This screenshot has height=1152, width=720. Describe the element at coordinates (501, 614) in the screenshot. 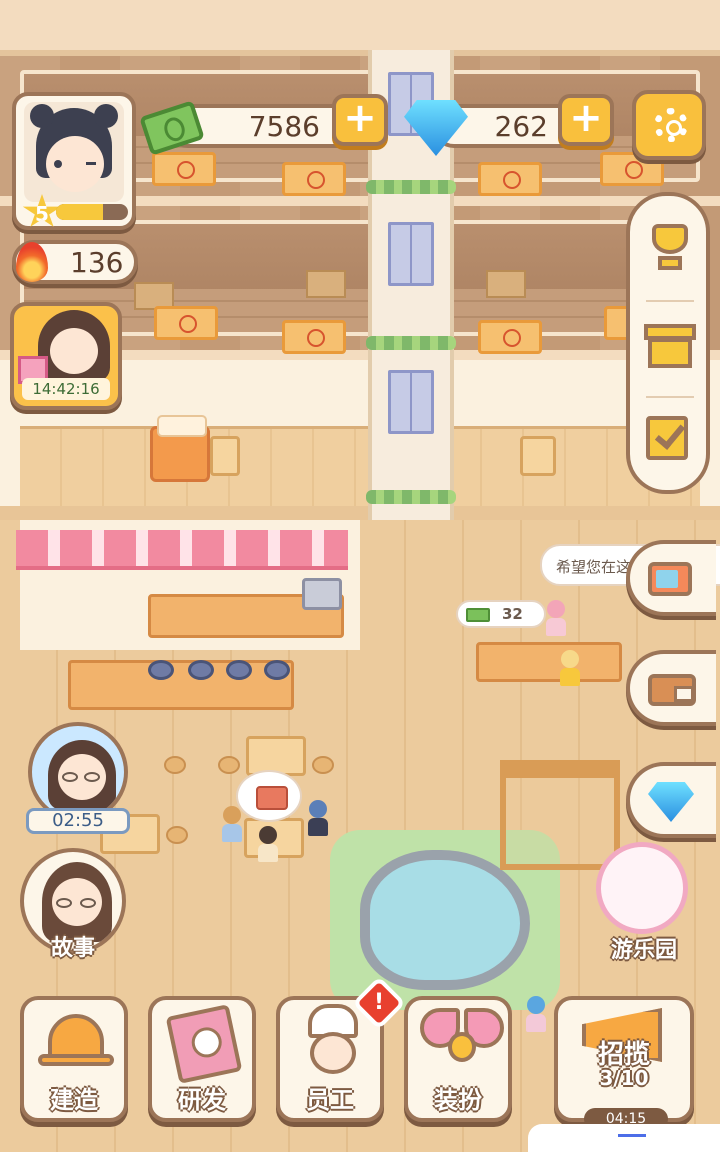

I see `income-bubble: 32` at that location.